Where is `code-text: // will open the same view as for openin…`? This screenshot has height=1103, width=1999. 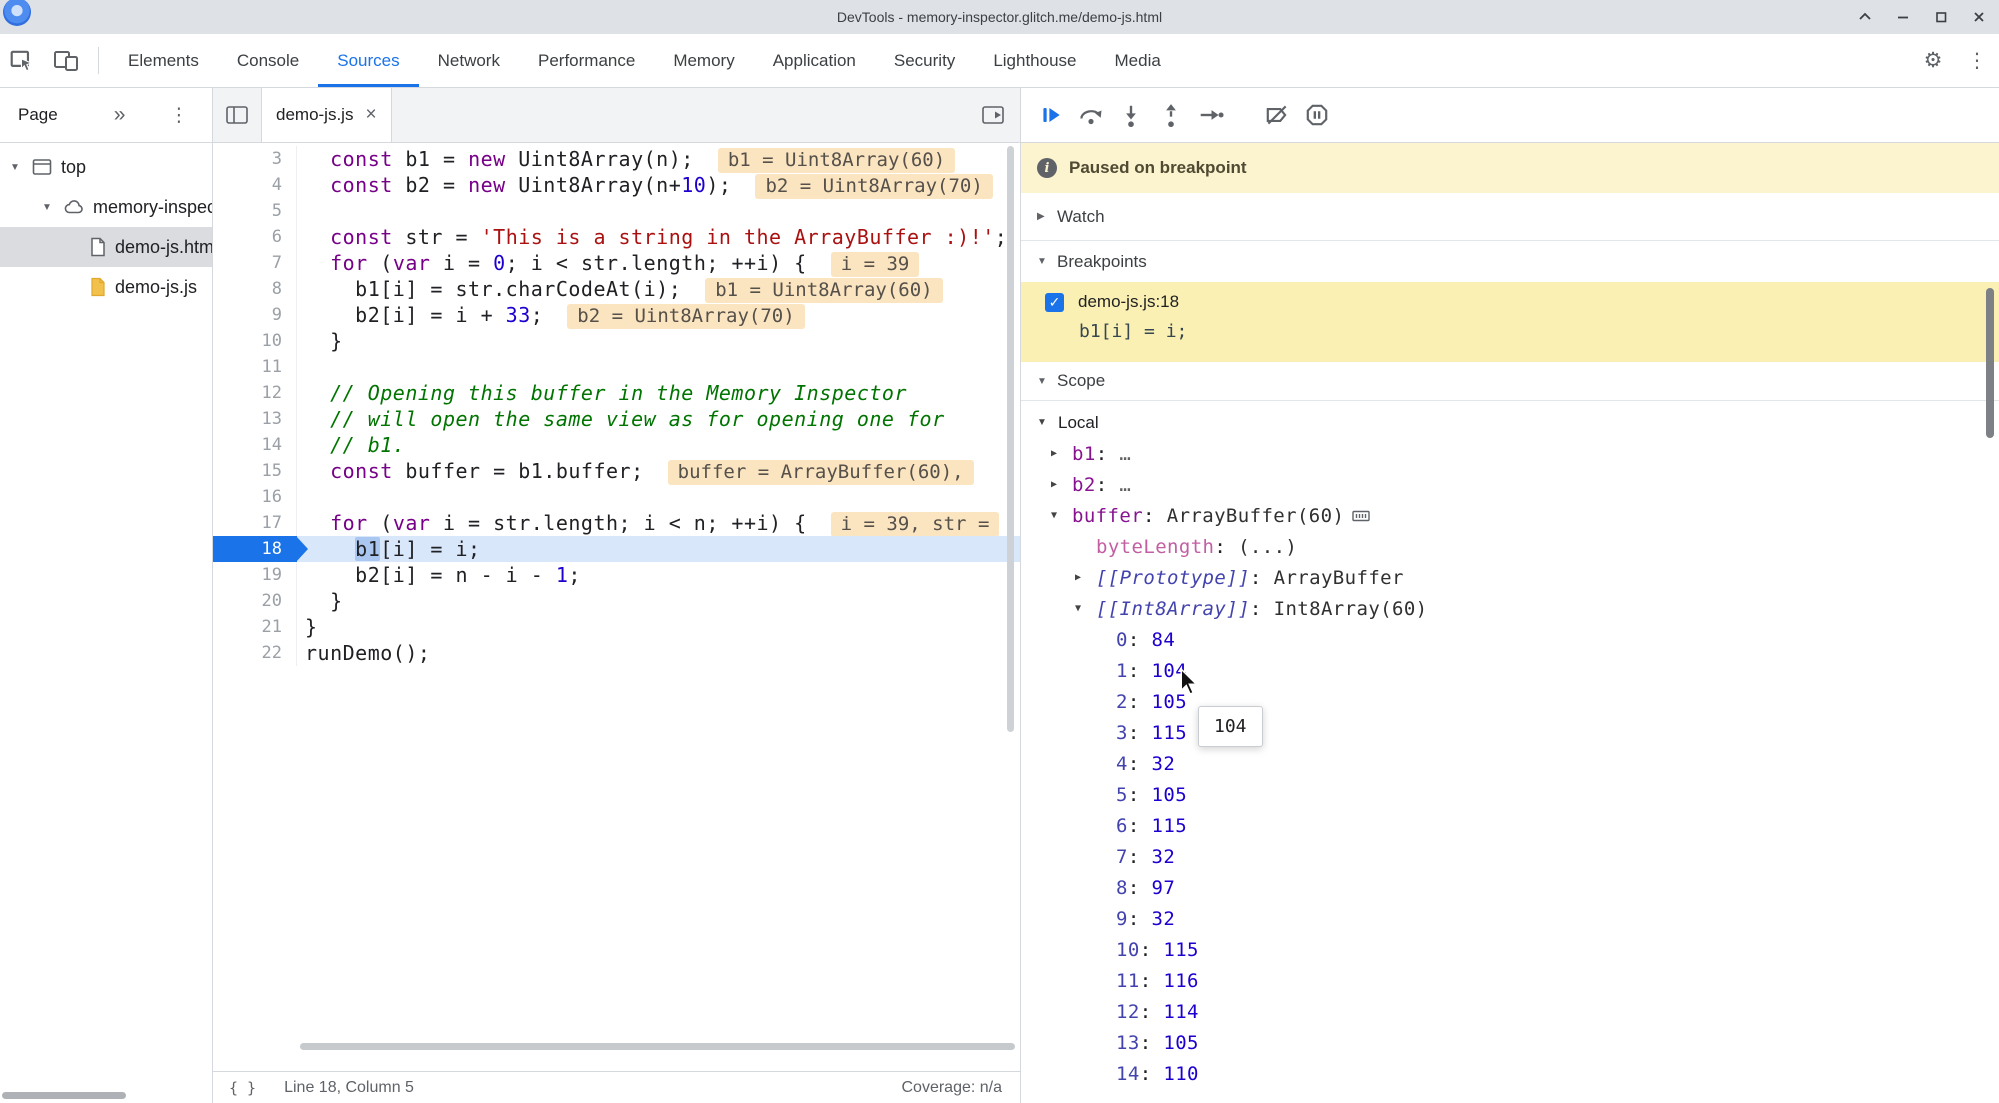 code-text: // will open the same view as for openin… is located at coordinates (658, 419).